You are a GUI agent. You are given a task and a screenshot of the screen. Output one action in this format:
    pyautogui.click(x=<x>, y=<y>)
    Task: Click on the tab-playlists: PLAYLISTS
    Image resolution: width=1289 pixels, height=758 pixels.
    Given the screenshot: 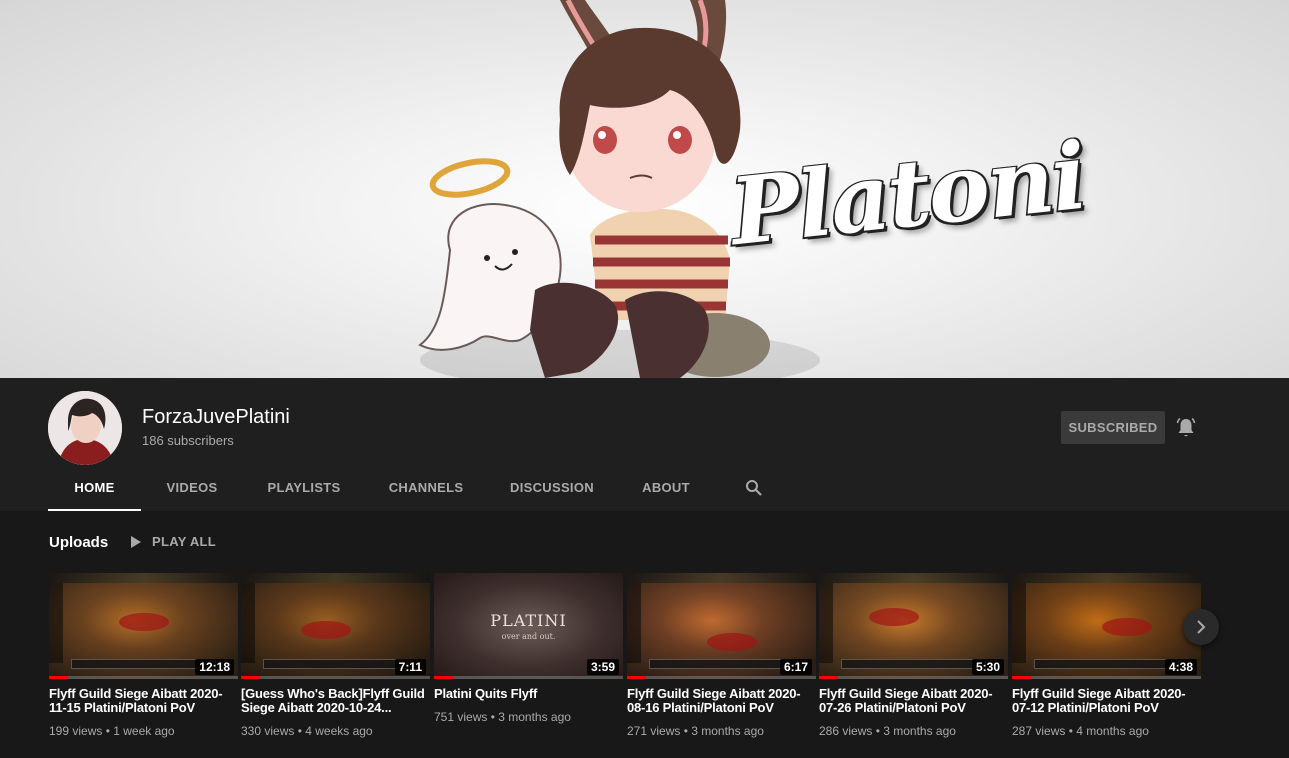 What is the action you would take?
    pyautogui.click(x=304, y=492)
    